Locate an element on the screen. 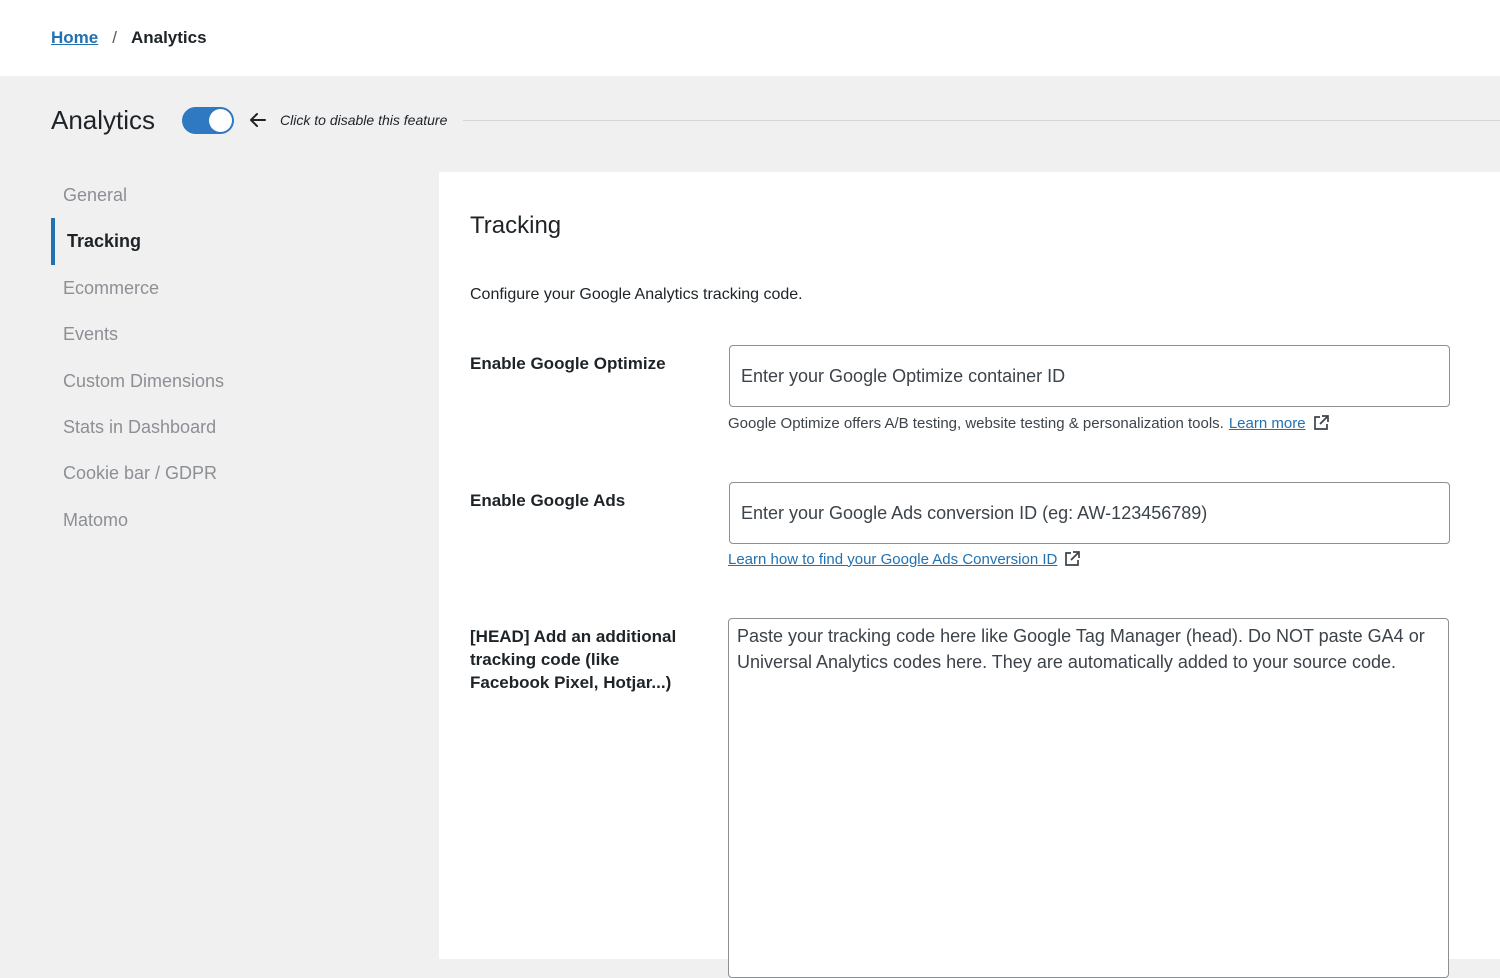  section-title: Tracking is located at coordinates (516, 225).